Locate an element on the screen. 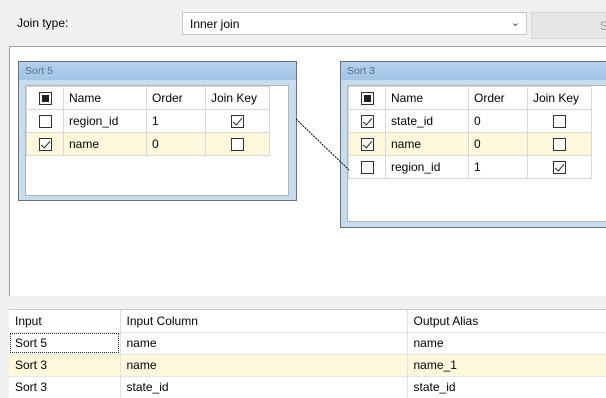 The height and width of the screenshot is (398, 606). right-row-region-id-join-key is located at coordinates (559, 167).